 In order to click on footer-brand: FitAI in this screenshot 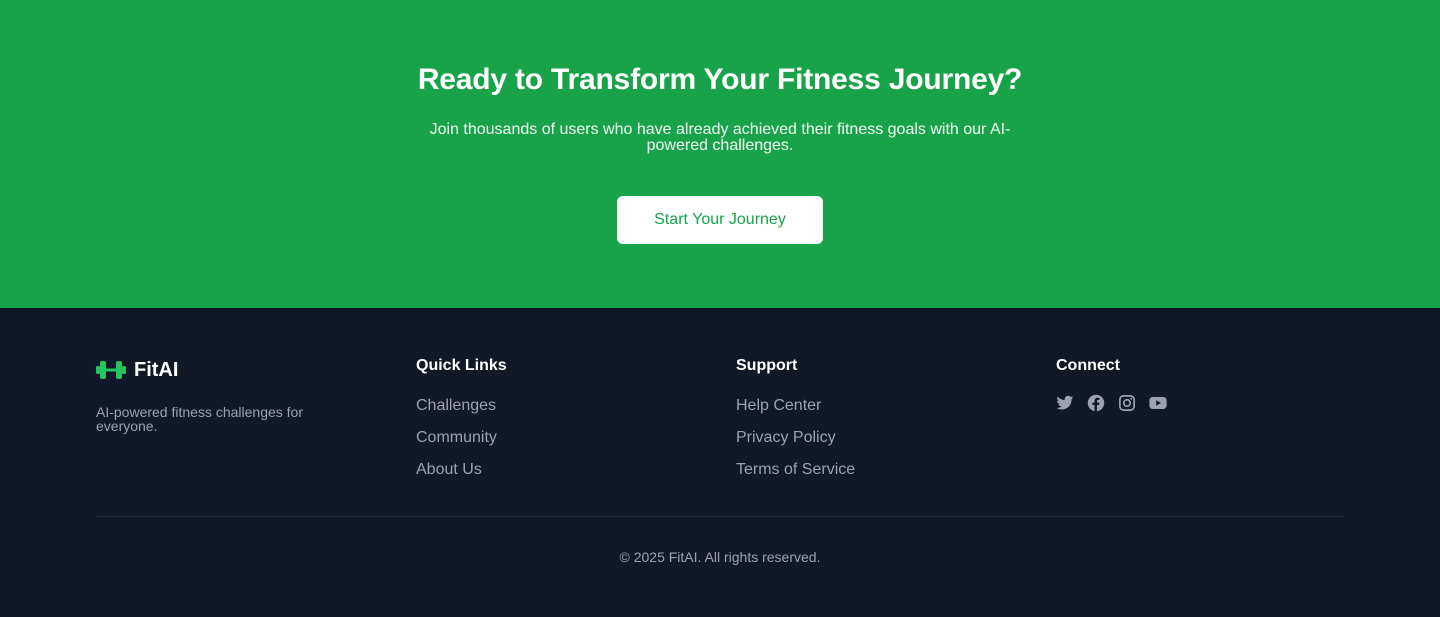, I will do `click(137, 370)`.